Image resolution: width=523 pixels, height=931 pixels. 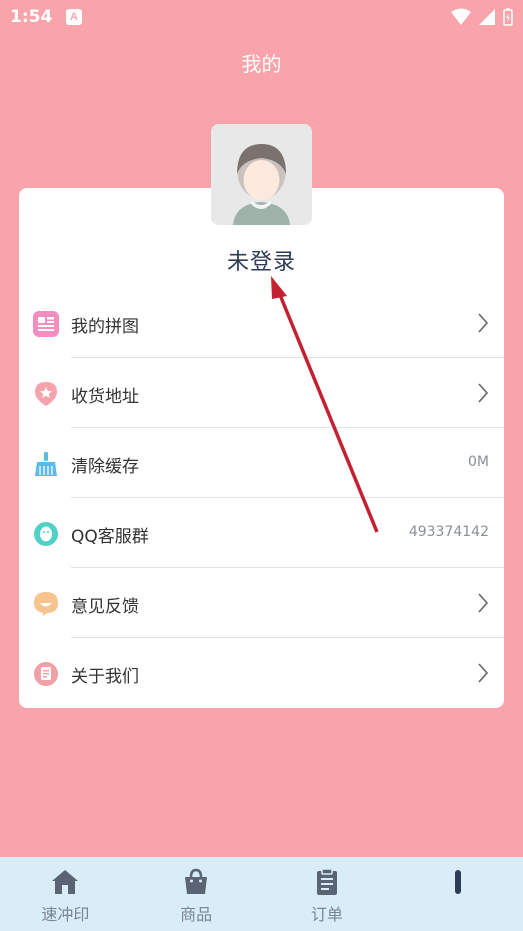 What do you see at coordinates (326, 914) in the screenshot?
I see `tab-label: 订单` at bounding box center [326, 914].